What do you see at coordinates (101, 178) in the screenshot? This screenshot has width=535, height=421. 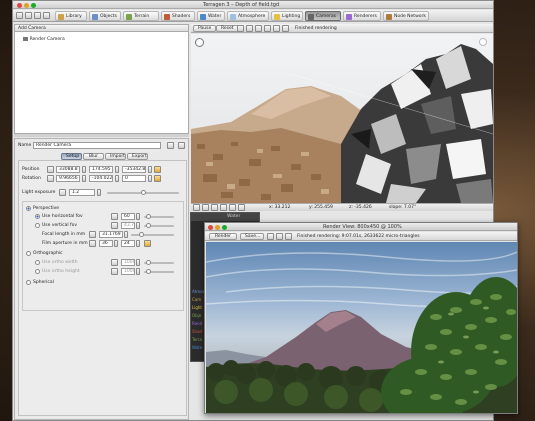 I see `rotation-y-field: -104.022` at bounding box center [101, 178].